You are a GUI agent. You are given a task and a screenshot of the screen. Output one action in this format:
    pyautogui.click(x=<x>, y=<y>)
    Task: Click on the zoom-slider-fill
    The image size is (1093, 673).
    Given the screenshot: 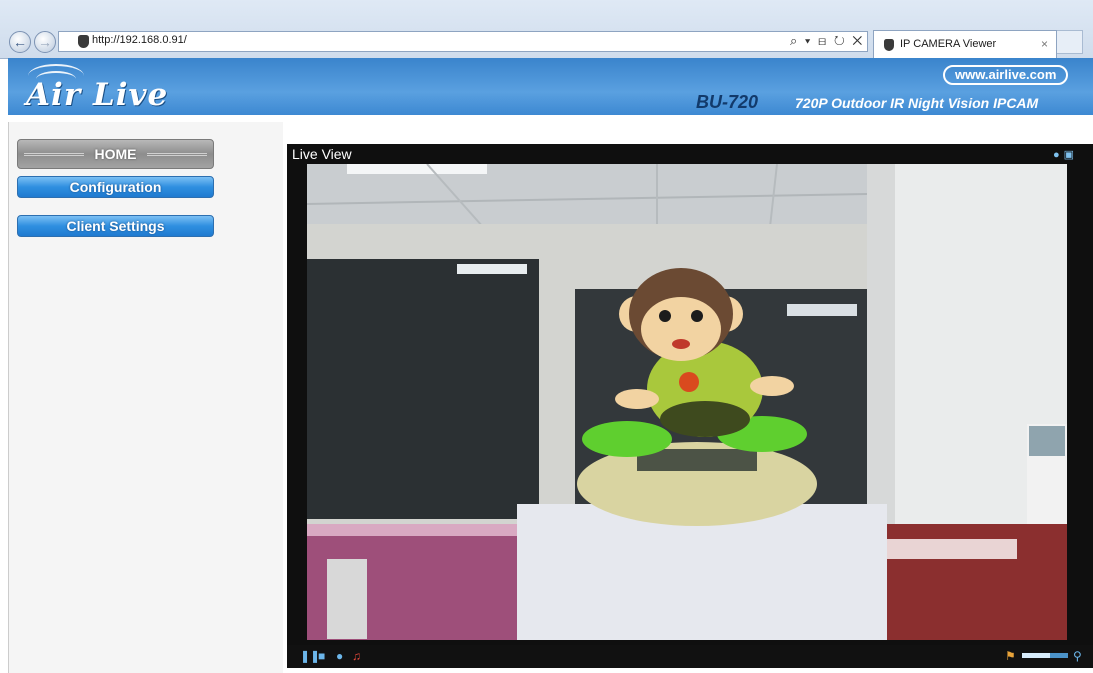 What is the action you would take?
    pyautogui.click(x=1036, y=655)
    